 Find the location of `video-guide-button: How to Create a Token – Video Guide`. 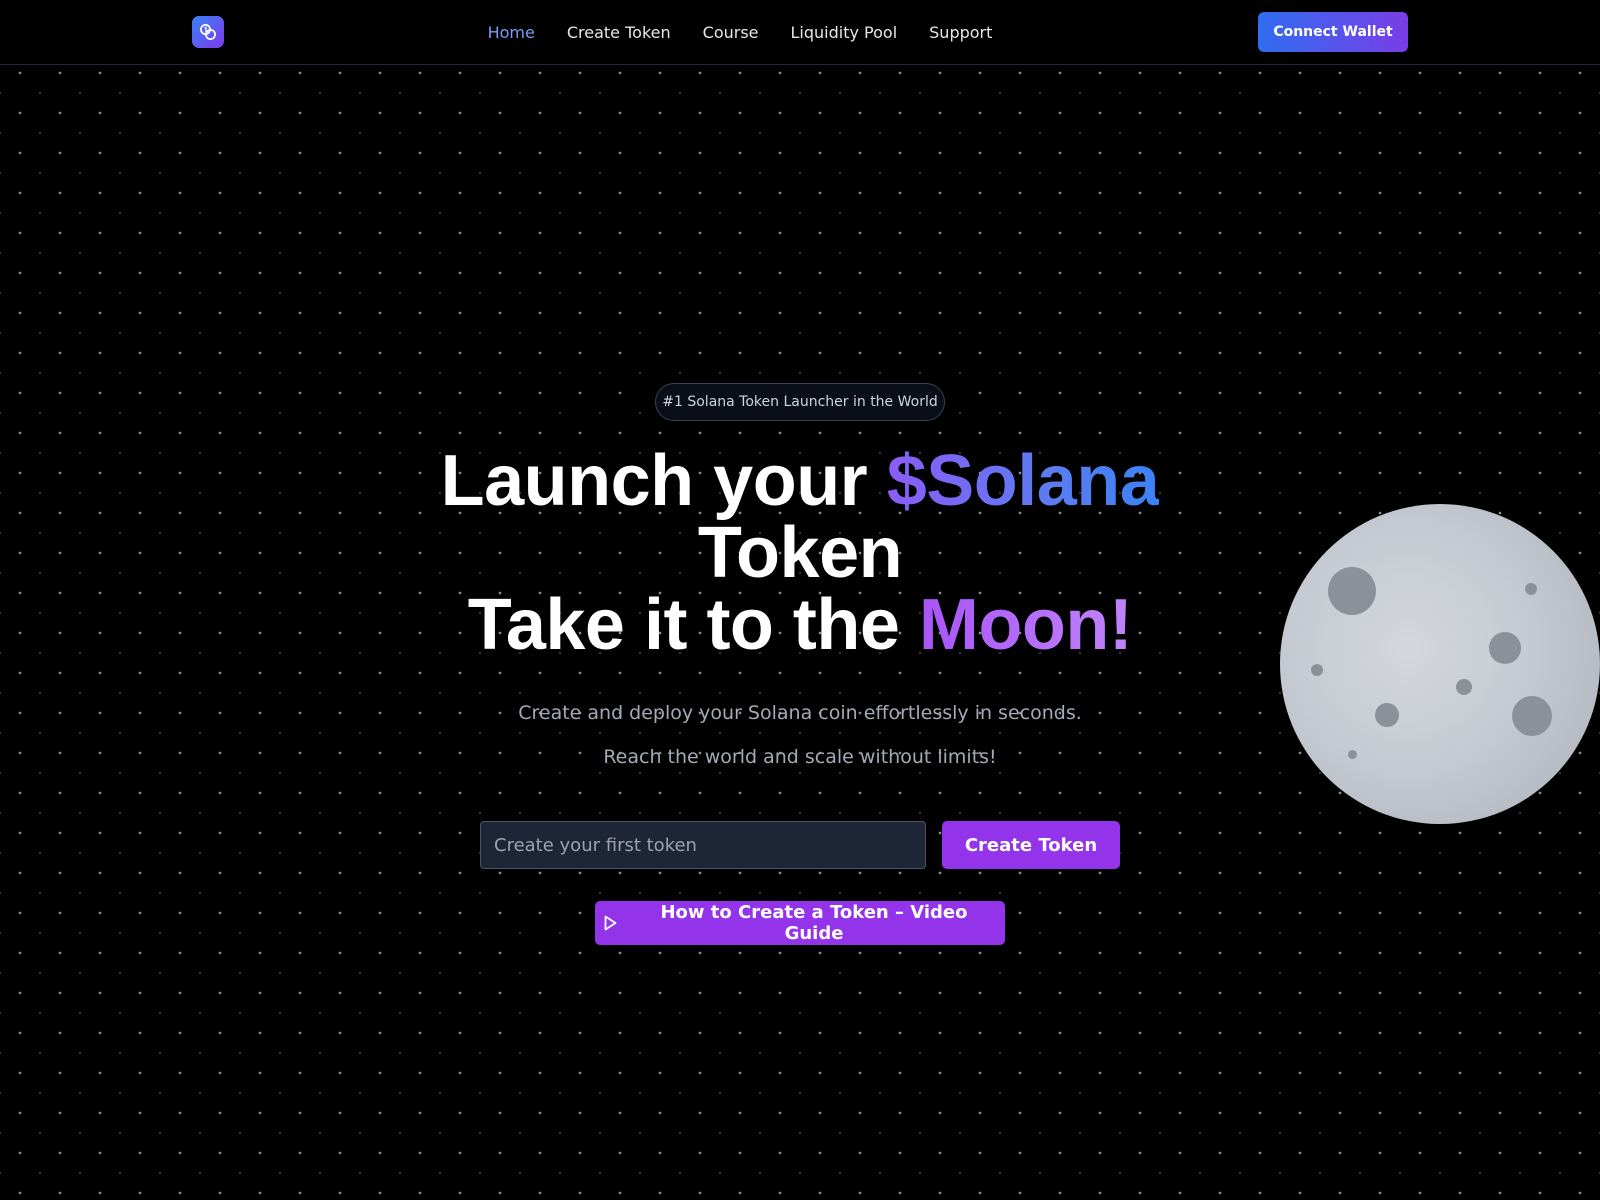

video-guide-button: How to Create a Token – Video Guide is located at coordinates (800, 923).